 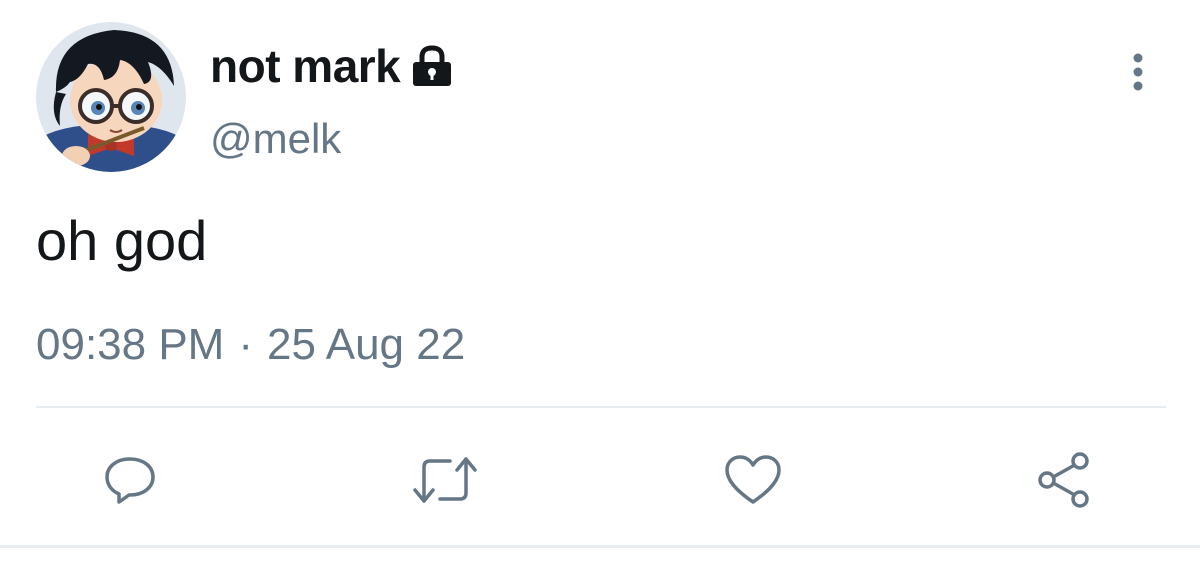 What do you see at coordinates (130, 344) in the screenshot?
I see `tweet-time: 09:38 PM` at bounding box center [130, 344].